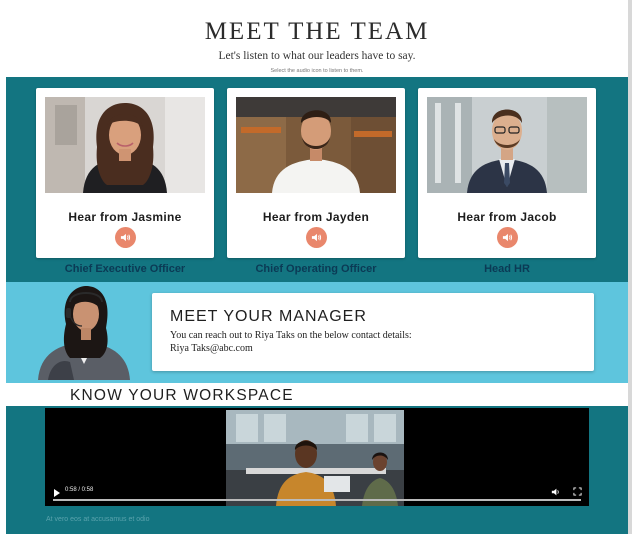  What do you see at coordinates (556, 492) in the screenshot?
I see `volume-icon` at bounding box center [556, 492].